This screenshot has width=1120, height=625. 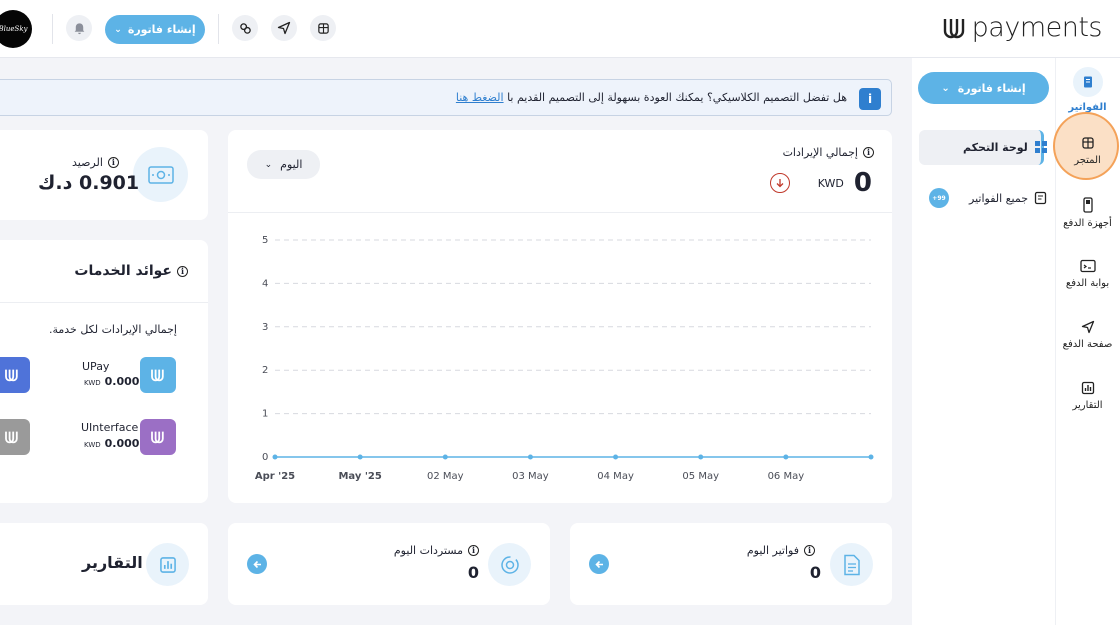 I want to click on link-icon, so click(x=245, y=28).